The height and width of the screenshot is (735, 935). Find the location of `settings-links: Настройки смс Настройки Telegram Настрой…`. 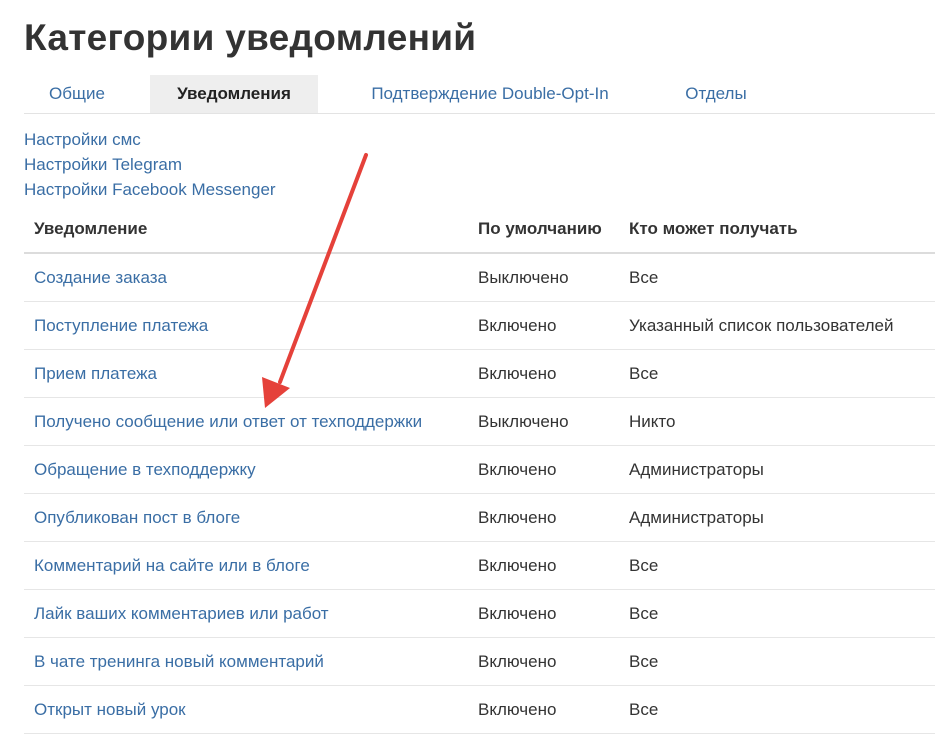

settings-links: Настройки смс Настройки Telegram Настрой… is located at coordinates (150, 164).